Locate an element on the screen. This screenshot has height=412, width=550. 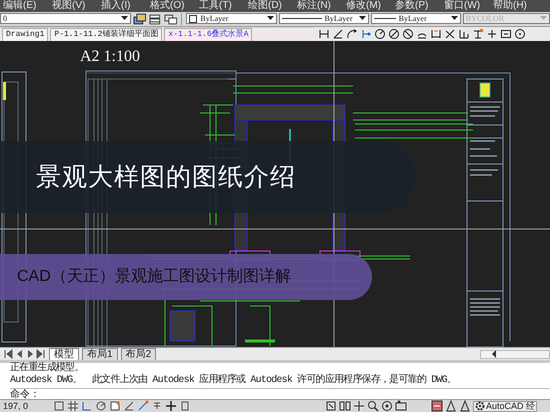
document-tab: Drawing1 is located at coordinates (25, 34).